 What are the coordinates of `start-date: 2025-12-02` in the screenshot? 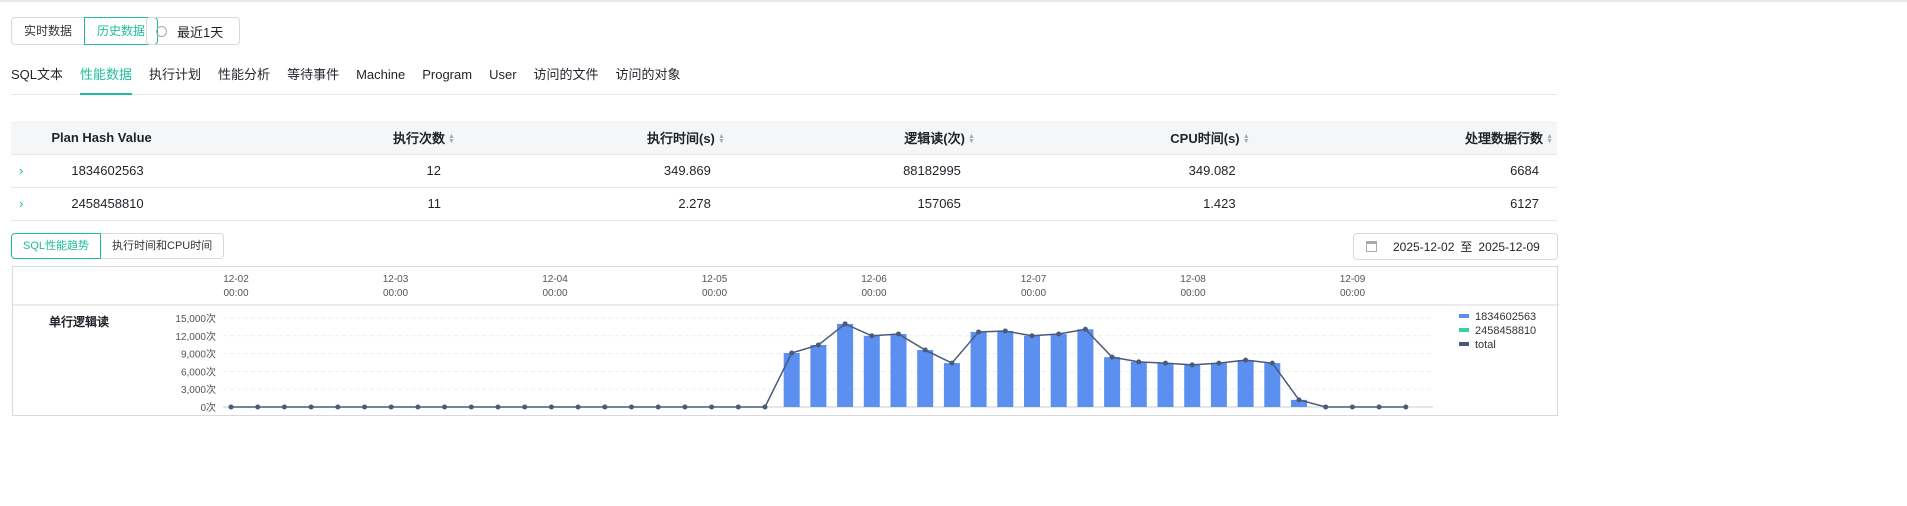 It's located at (1424, 246).